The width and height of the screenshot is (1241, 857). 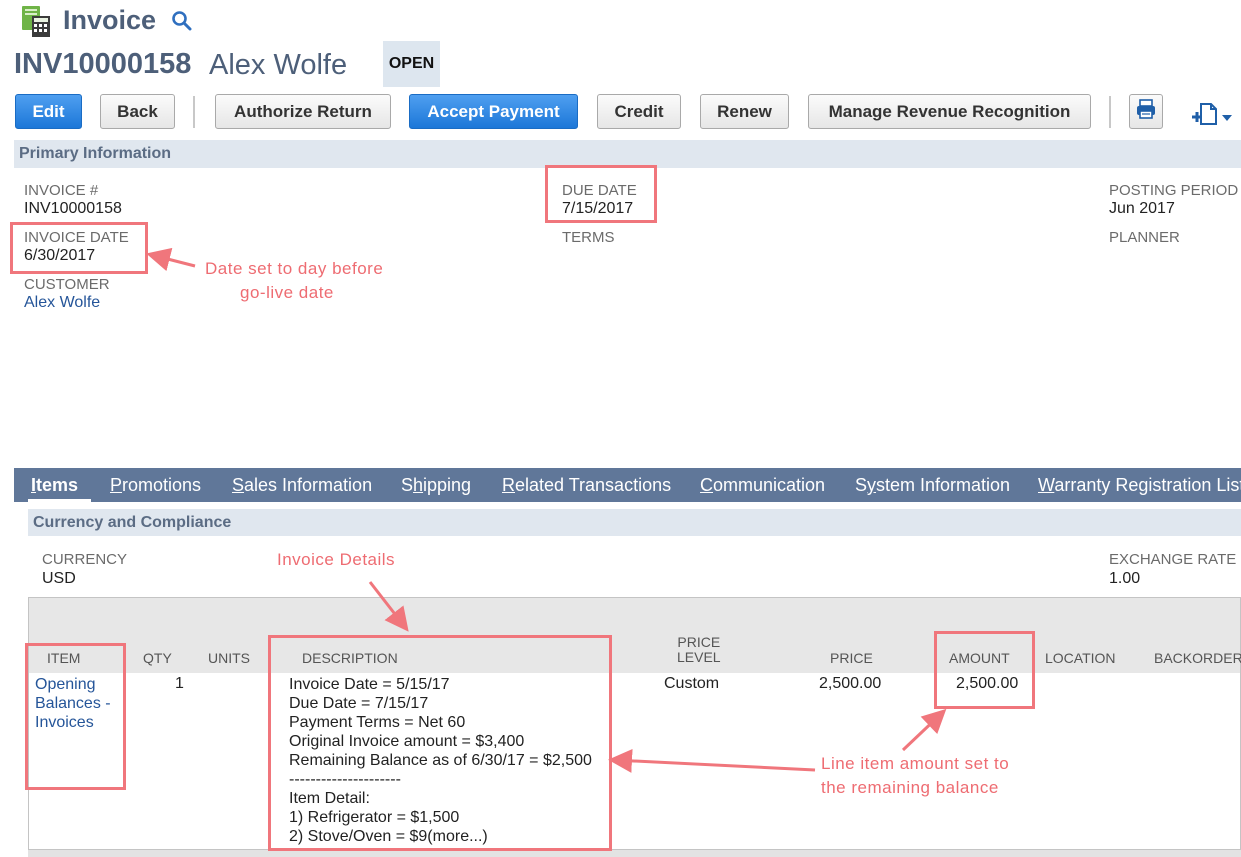 What do you see at coordinates (62, 303) in the screenshot?
I see `customer-link: Alex Wolfe` at bounding box center [62, 303].